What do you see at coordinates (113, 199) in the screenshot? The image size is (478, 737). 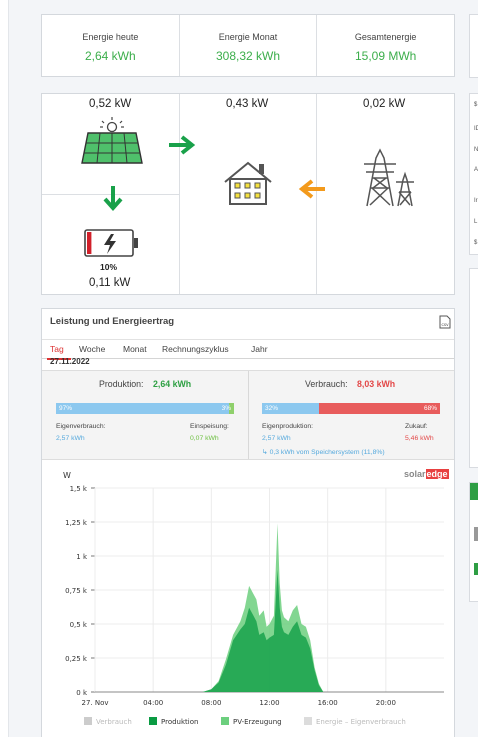 I see `arrow-down-icon` at bounding box center [113, 199].